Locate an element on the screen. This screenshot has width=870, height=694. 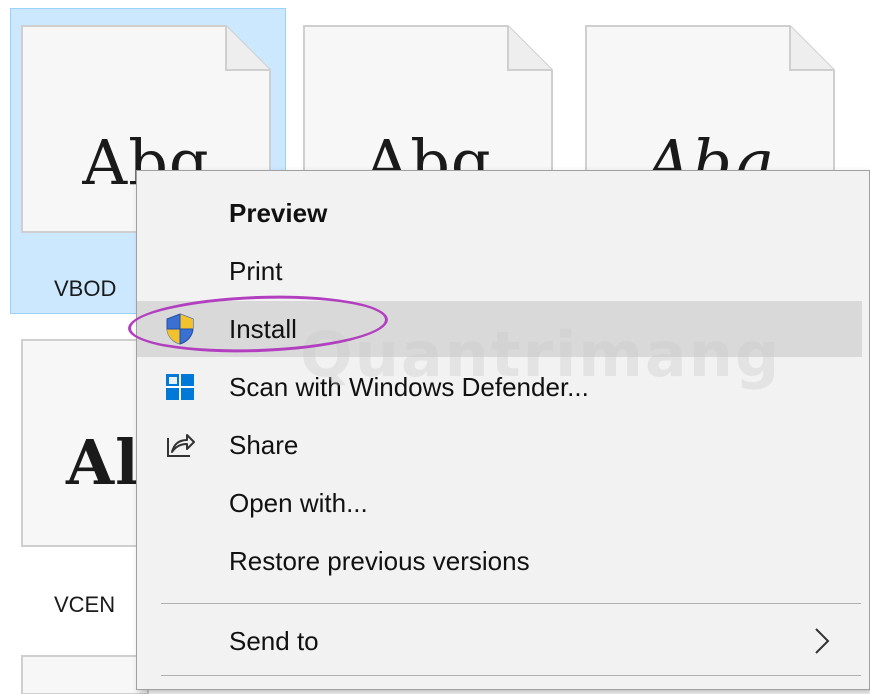
menu-item-restore-previous-versions: Restore previous versions is located at coordinates (499, 561).